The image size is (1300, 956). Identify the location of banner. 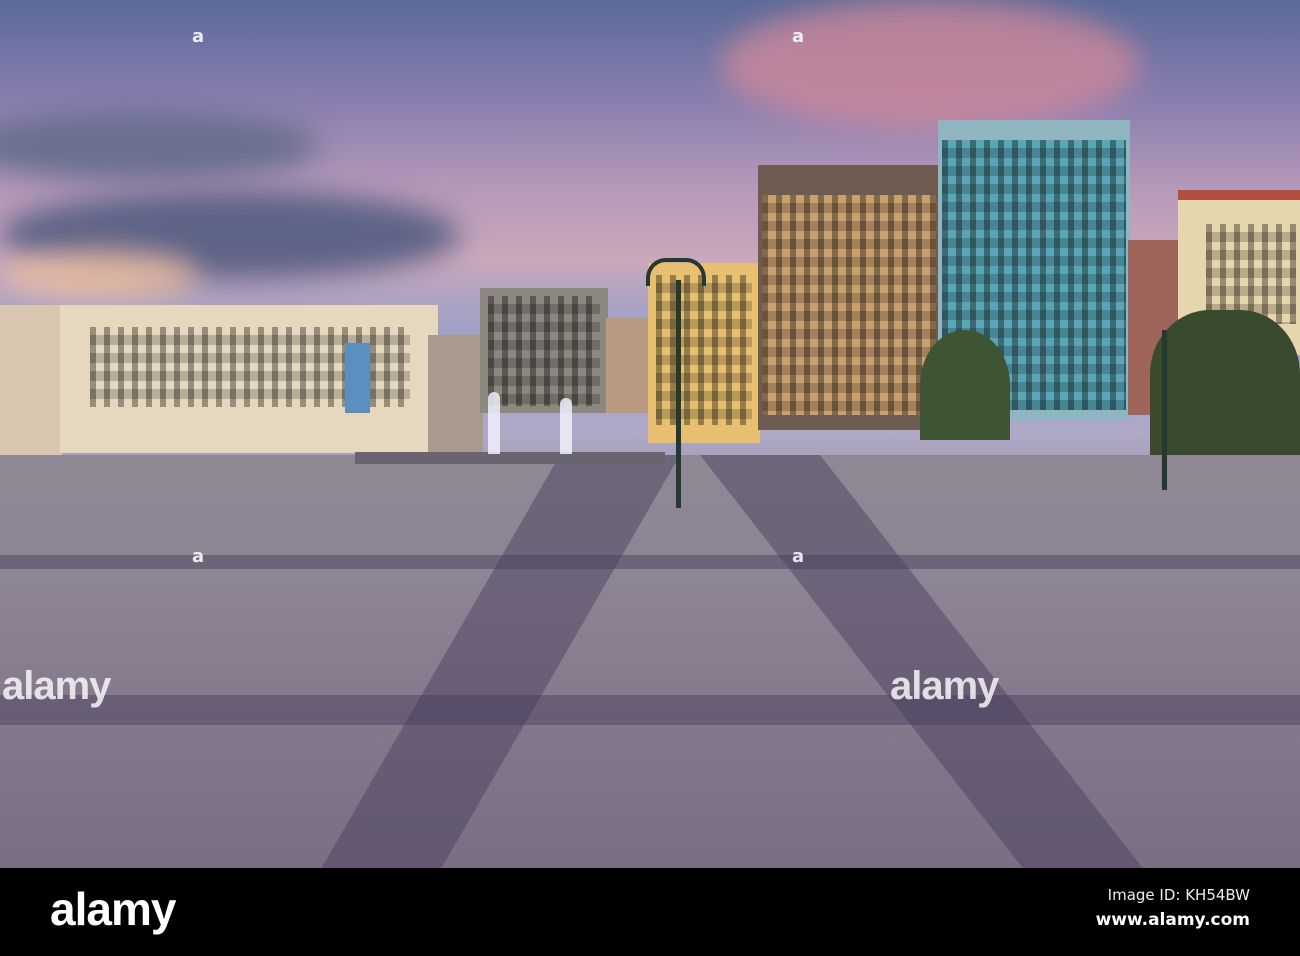
(357, 378).